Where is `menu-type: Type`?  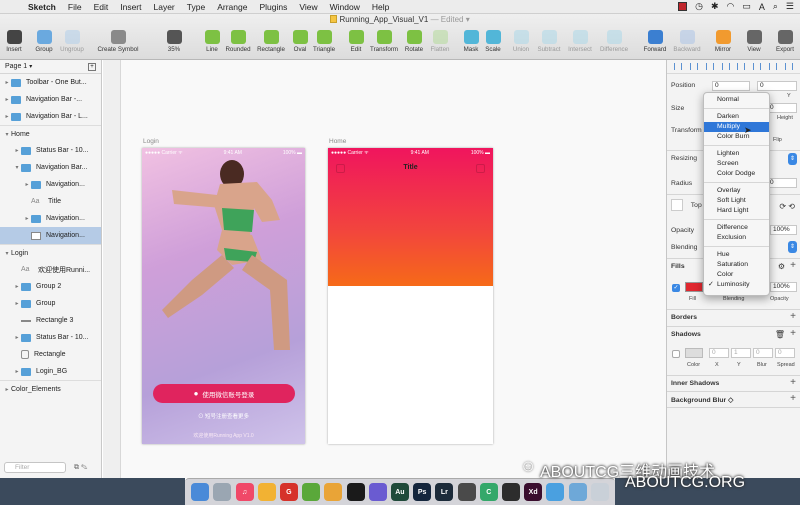 menu-type: Type is located at coordinates (196, 7).